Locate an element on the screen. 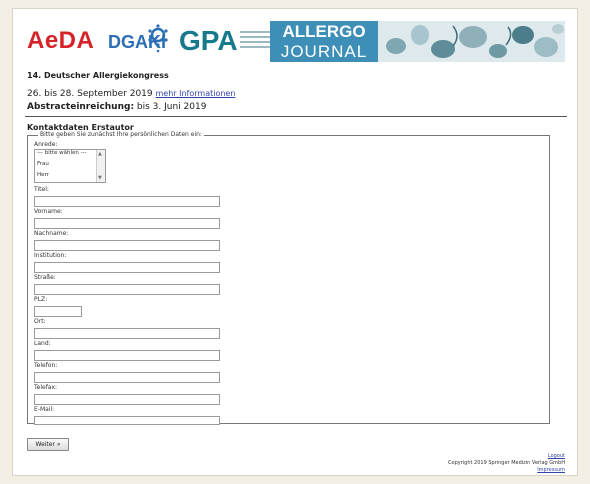 The width and height of the screenshot is (590, 484). anrede-option: --- bitte wählen --- is located at coordinates (70, 155).